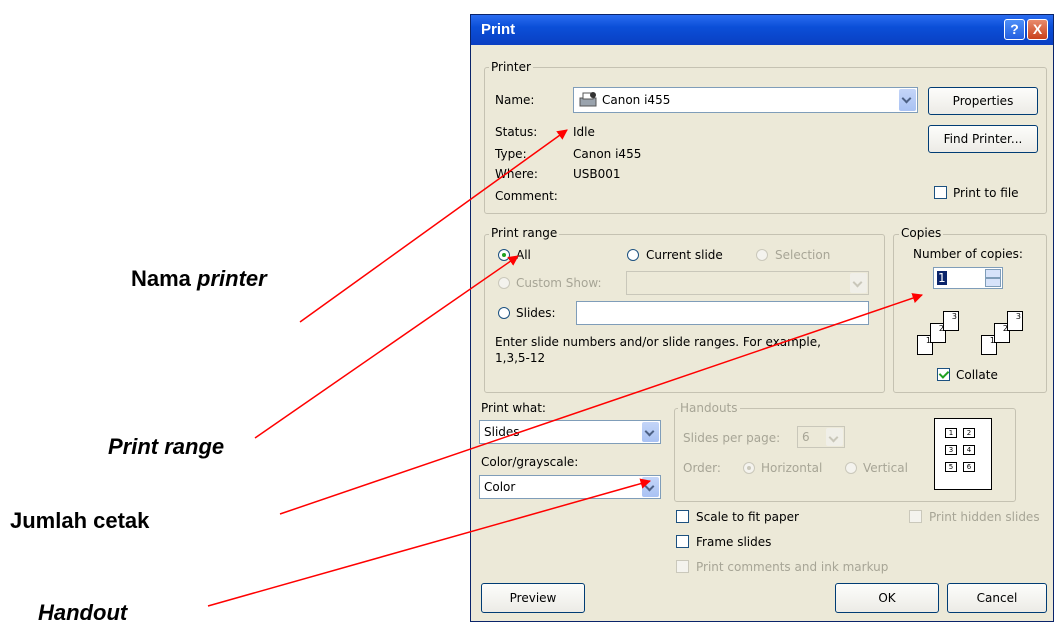 This screenshot has height=626, width=1054. What do you see at coordinates (386, 347) in the screenshot?
I see `arrow-print-range` at bounding box center [386, 347].